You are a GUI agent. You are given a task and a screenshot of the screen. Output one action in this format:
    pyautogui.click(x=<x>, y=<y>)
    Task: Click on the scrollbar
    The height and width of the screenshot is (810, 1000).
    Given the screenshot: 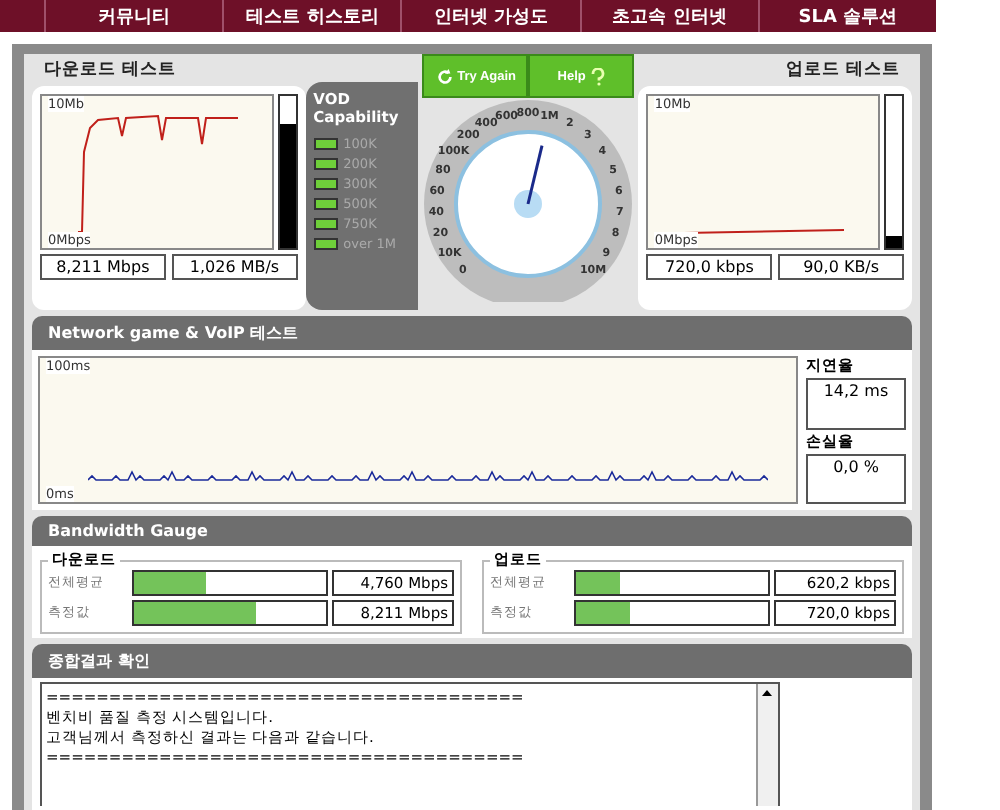 What is the action you would take?
    pyautogui.click(x=767, y=745)
    